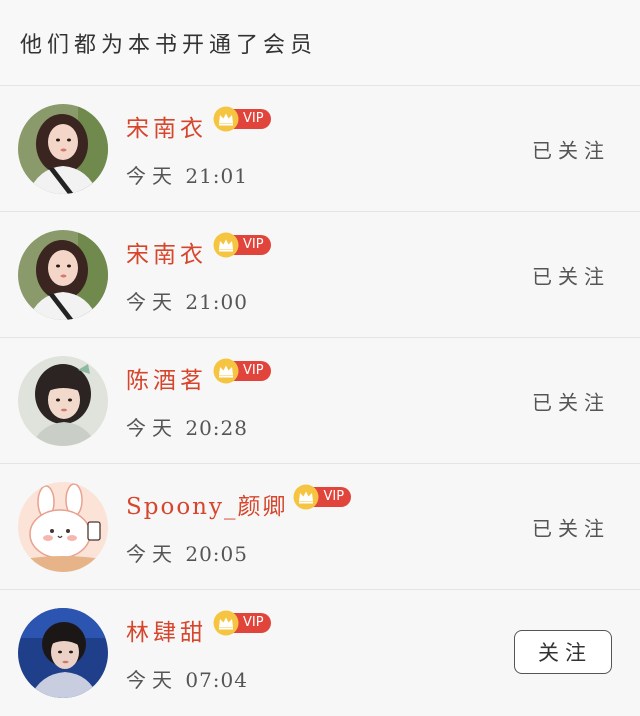  Describe the element at coordinates (206, 504) in the screenshot. I see `member-name: Spoony_颜卿` at that location.